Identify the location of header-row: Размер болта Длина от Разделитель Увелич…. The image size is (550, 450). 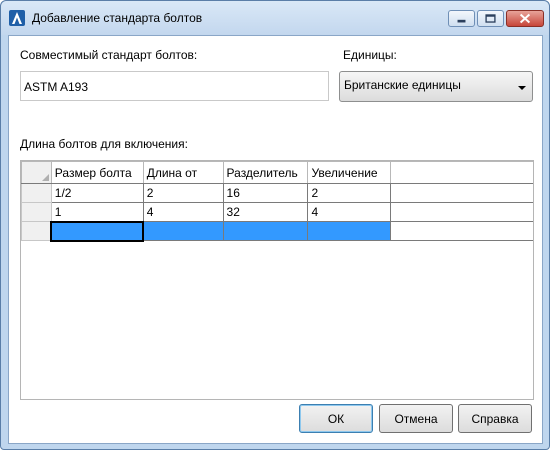
(277, 172).